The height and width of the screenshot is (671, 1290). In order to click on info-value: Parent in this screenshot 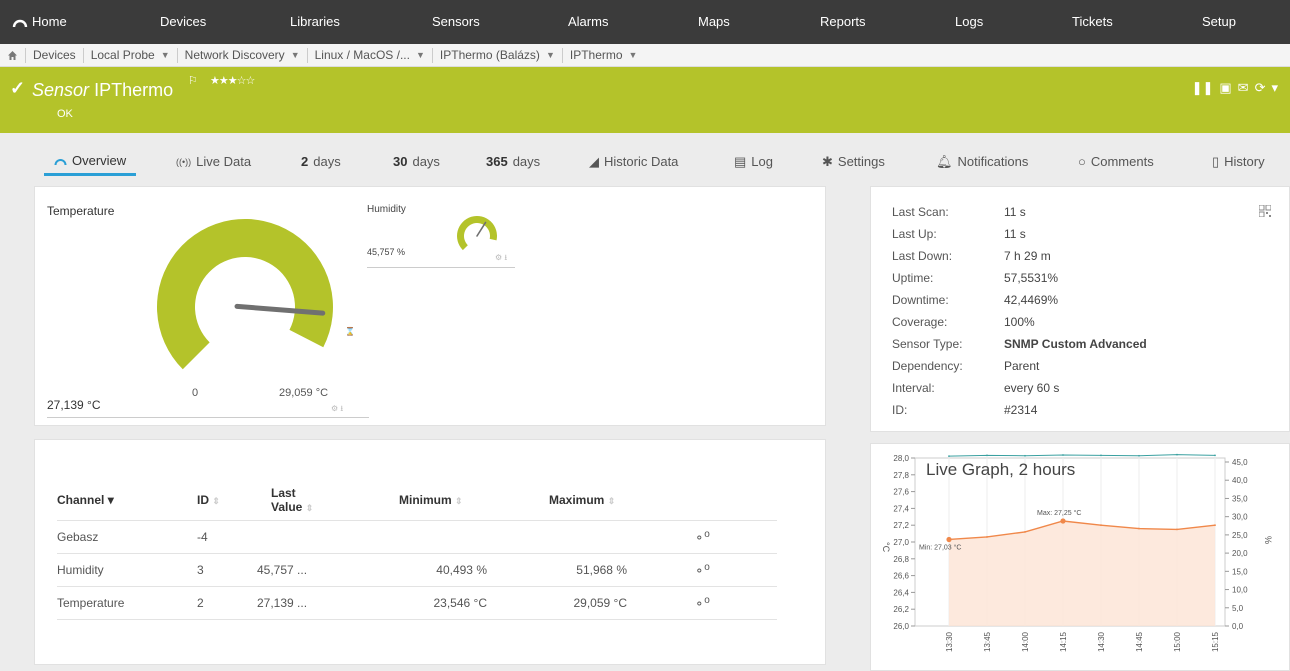, I will do `click(1022, 366)`.